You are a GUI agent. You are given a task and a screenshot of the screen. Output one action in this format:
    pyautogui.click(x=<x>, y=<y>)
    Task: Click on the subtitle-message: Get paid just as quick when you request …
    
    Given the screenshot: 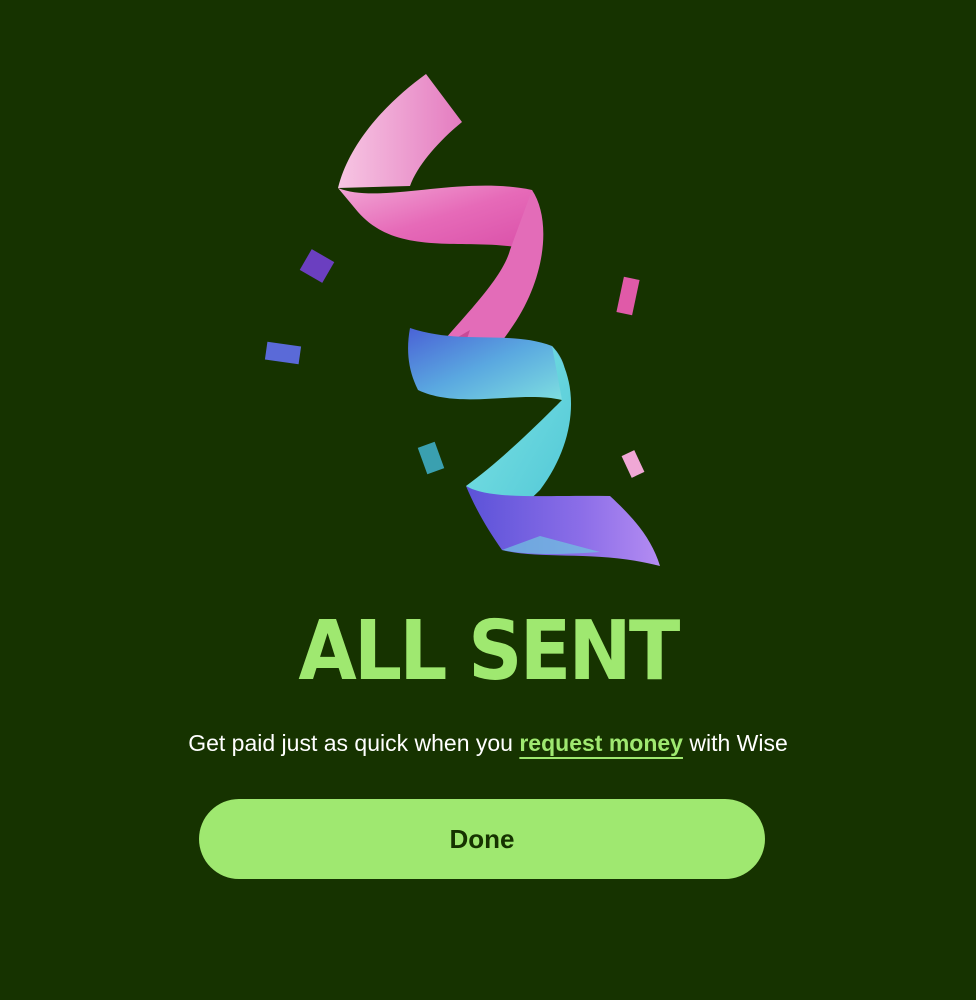 What is the action you would take?
    pyautogui.click(x=488, y=743)
    